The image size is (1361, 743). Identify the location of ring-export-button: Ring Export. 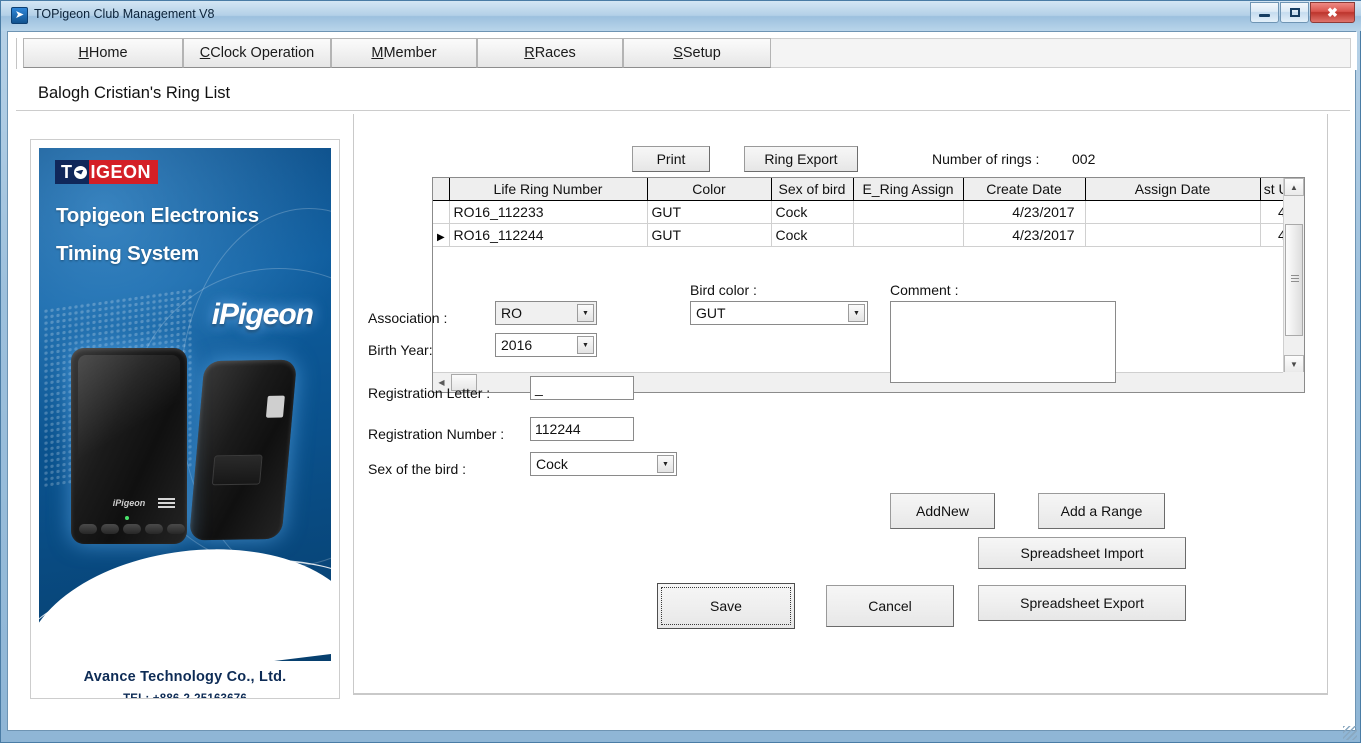
(801, 159).